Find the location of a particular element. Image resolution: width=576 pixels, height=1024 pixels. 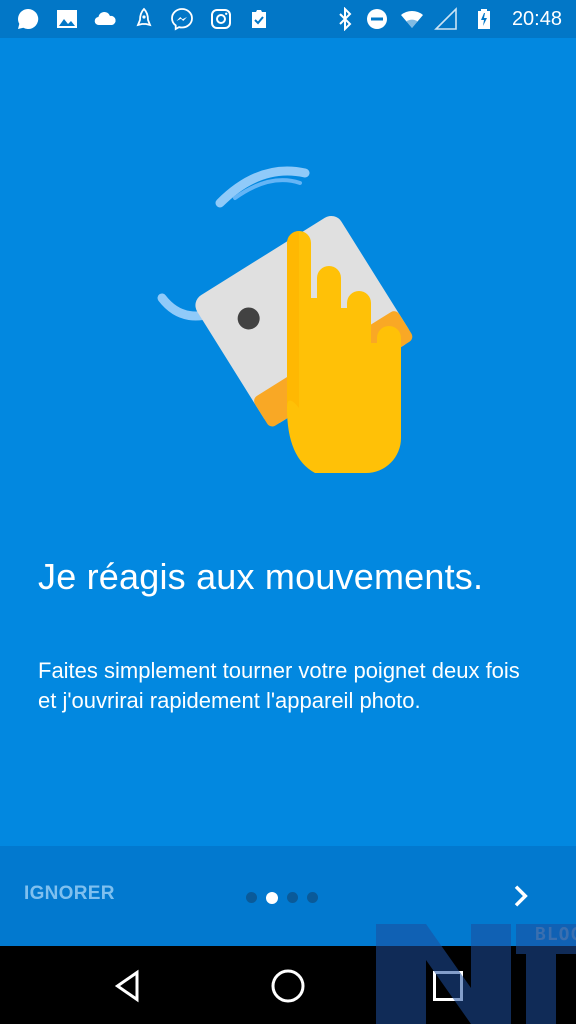

battery-charging-icon is located at coordinates (484, 19).